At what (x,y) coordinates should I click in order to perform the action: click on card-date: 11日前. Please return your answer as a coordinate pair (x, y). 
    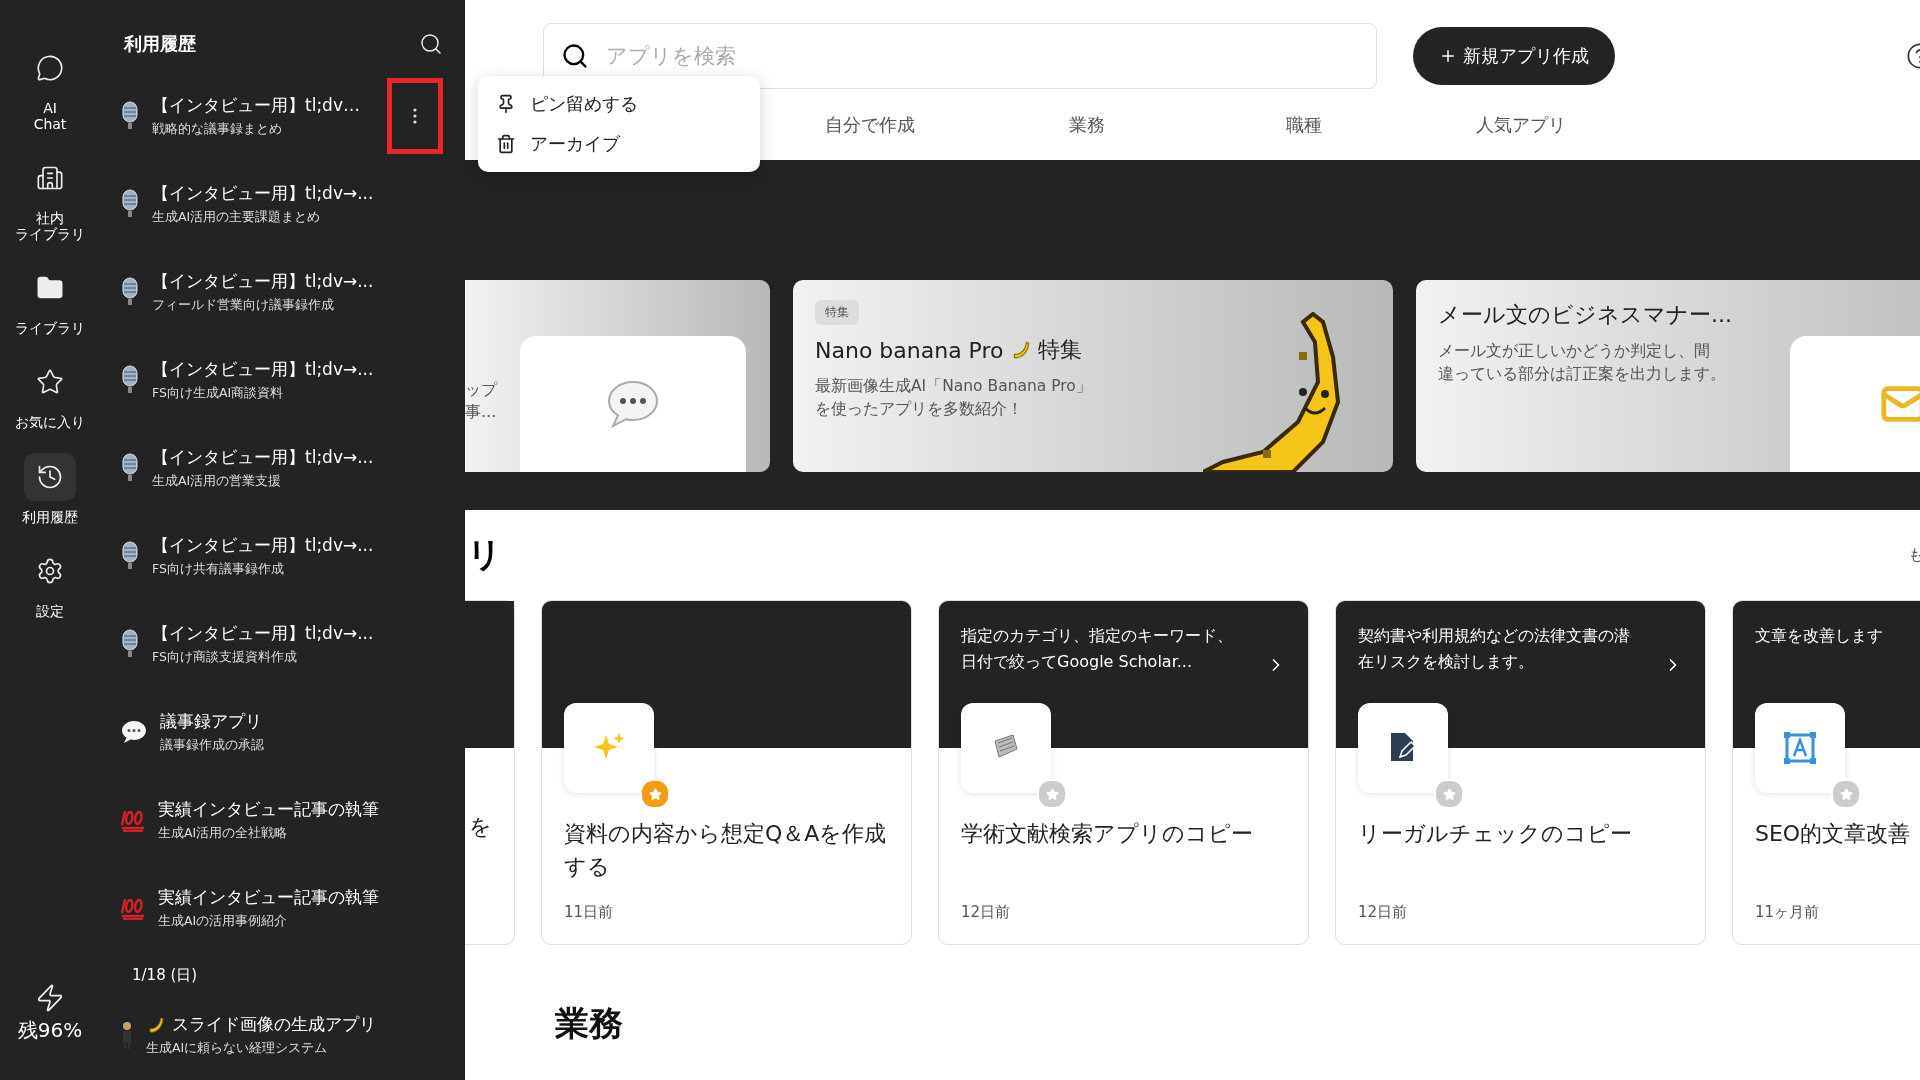
    Looking at the image, I should click on (589, 912).